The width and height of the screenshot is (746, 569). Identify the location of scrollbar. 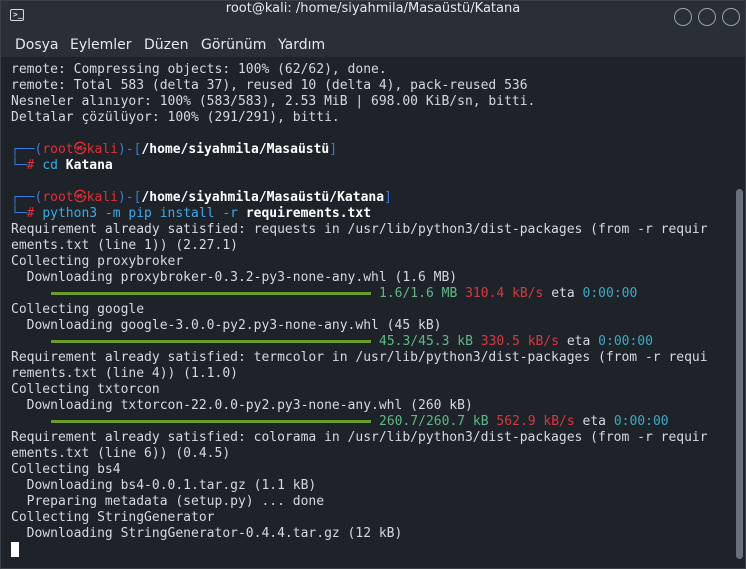
(739, 374).